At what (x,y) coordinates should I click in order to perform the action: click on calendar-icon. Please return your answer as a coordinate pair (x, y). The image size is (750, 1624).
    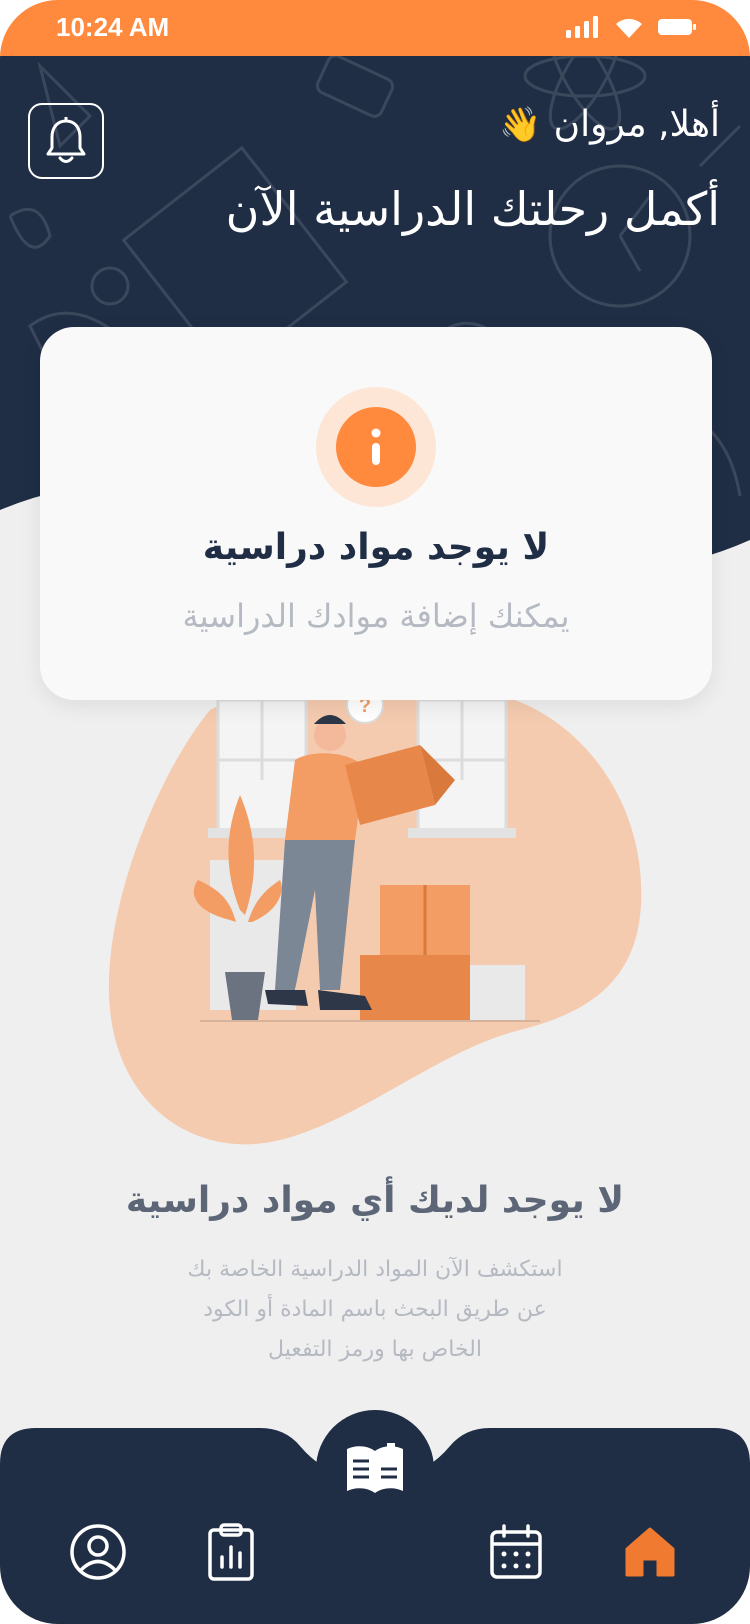
    Looking at the image, I should click on (516, 1551).